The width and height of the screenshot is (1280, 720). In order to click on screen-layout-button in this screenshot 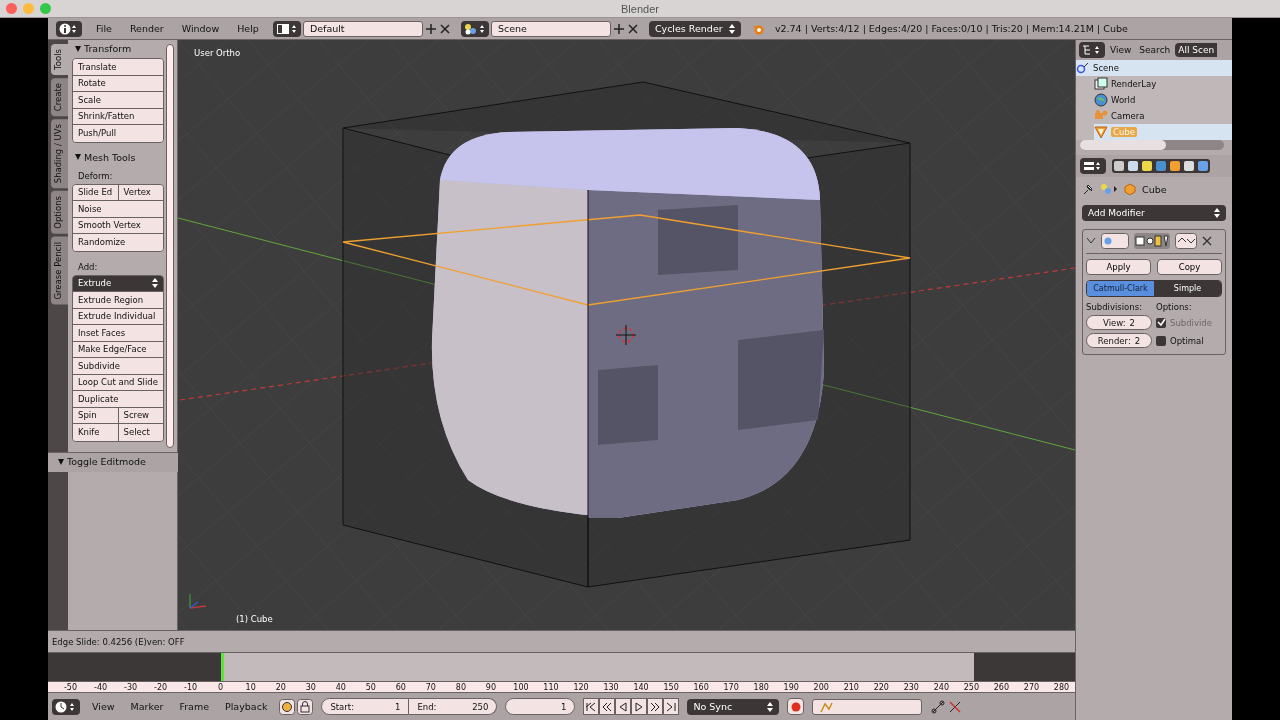, I will do `click(286, 28)`.